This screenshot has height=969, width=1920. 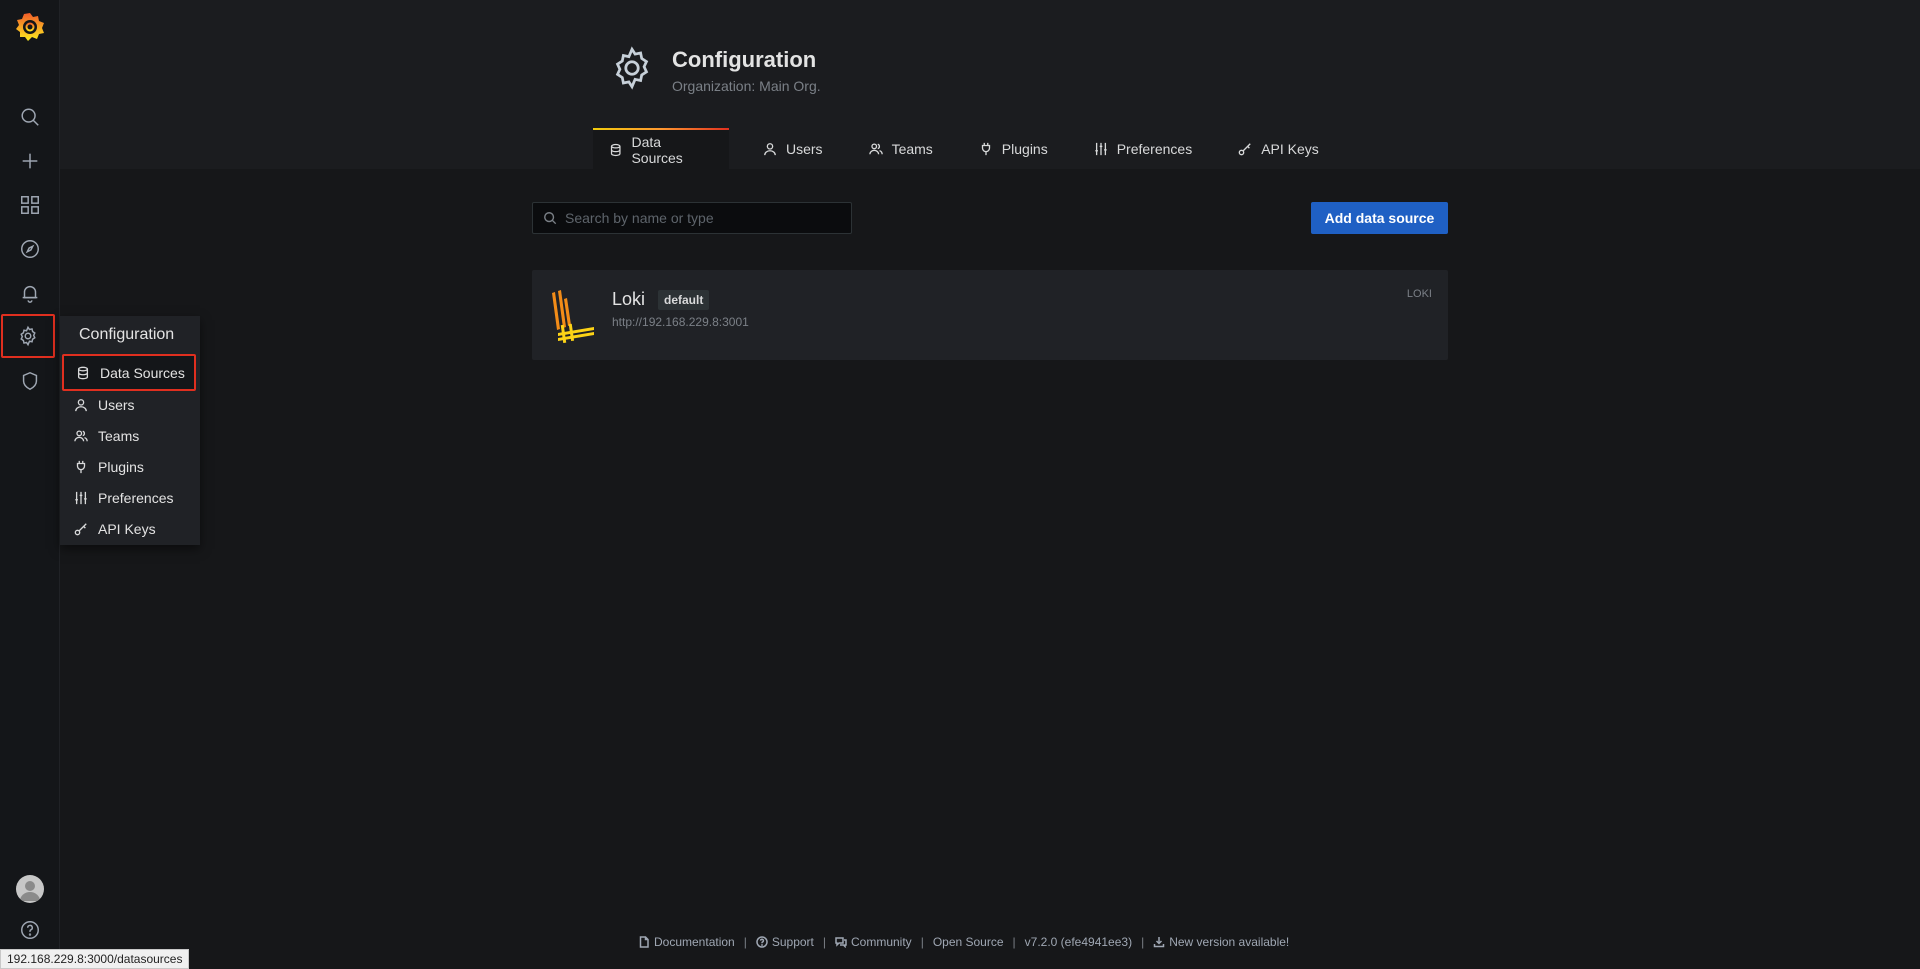 What do you see at coordinates (30, 27) in the screenshot?
I see `grafana-logo-icon` at bounding box center [30, 27].